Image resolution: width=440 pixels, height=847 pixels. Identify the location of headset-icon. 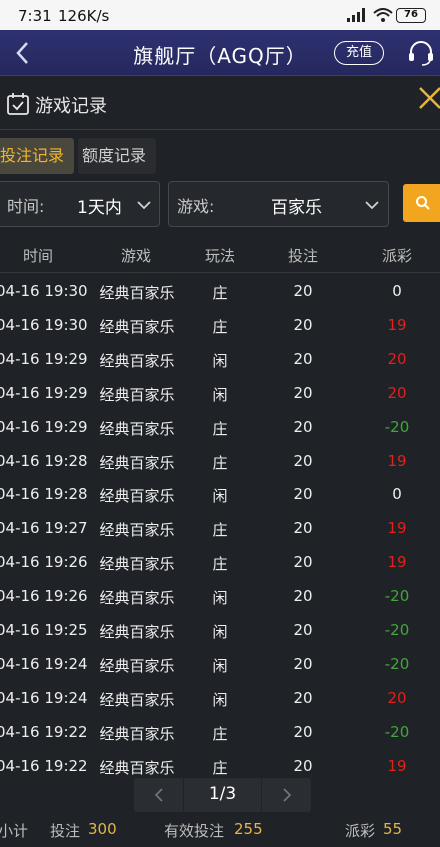
(421, 53).